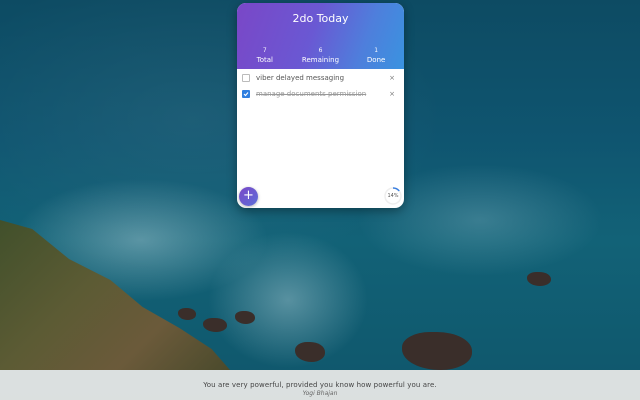 The width and height of the screenshot is (640, 400). What do you see at coordinates (376, 60) in the screenshot?
I see `stat-done-label: Done` at bounding box center [376, 60].